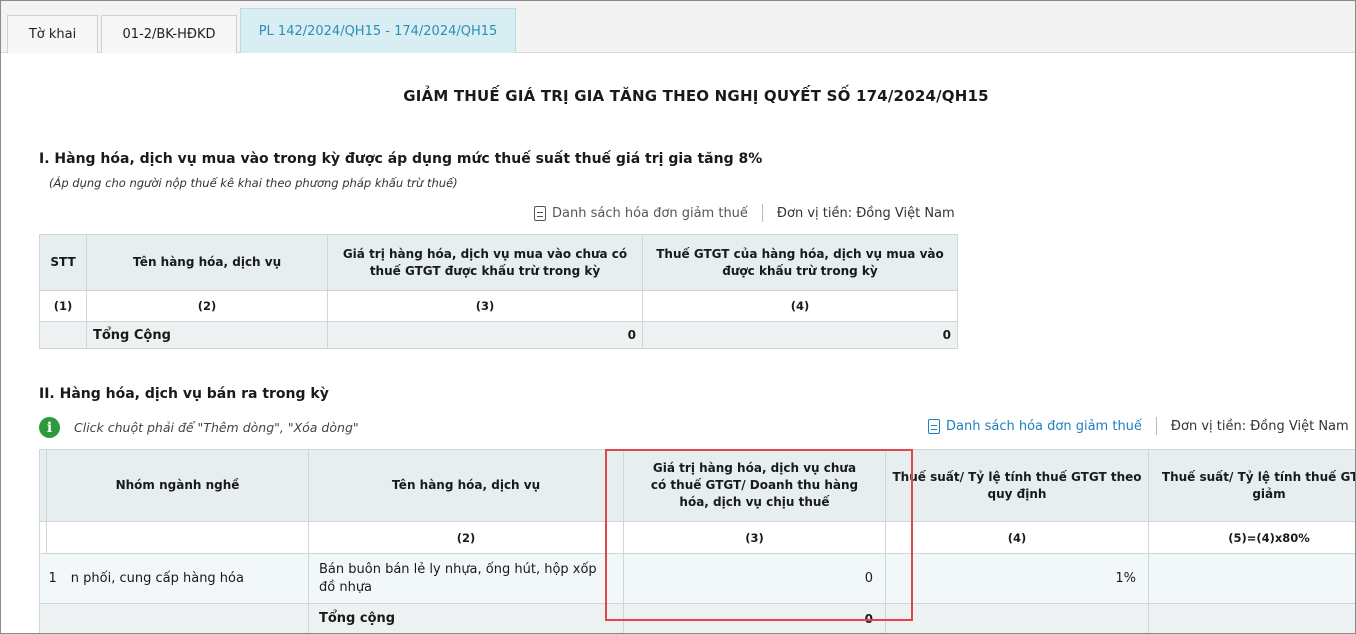  What do you see at coordinates (1044, 426) in the screenshot?
I see `section2-invoice-list-label: Danh sách hóa đơn giảm thuế` at bounding box center [1044, 426].